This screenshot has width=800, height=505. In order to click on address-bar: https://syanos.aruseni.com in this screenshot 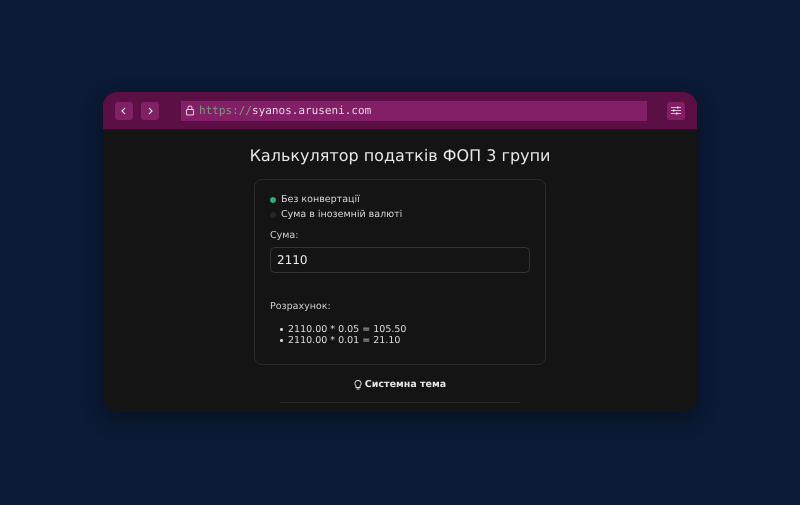, I will do `click(414, 110)`.